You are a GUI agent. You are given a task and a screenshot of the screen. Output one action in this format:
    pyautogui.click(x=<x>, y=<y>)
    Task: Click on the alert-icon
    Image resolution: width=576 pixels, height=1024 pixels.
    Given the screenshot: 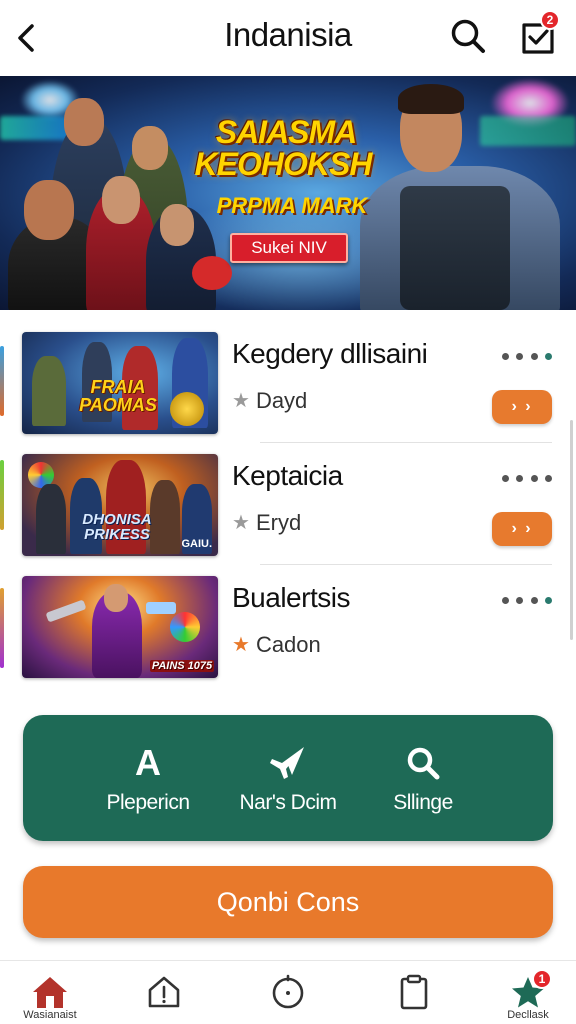 What is the action you would take?
    pyautogui.click(x=164, y=992)
    